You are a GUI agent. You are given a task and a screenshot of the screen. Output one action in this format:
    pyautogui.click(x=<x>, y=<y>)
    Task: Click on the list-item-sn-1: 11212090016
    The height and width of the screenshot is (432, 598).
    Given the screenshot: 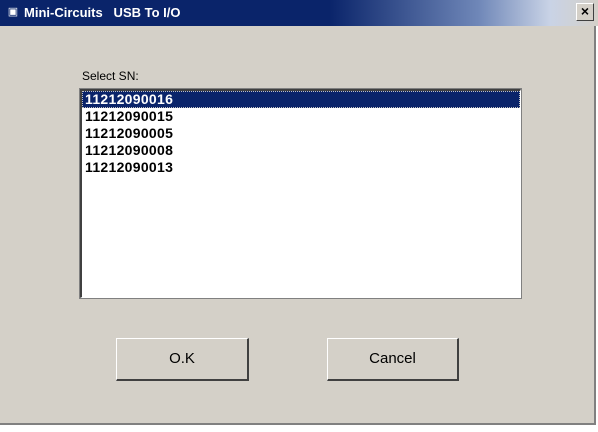 What is the action you would take?
    pyautogui.click(x=301, y=99)
    